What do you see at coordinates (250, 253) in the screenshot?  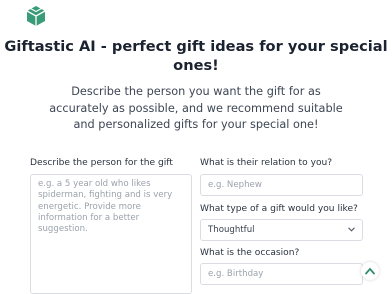 I see `occasion-label: What is the occasion?` at bounding box center [250, 253].